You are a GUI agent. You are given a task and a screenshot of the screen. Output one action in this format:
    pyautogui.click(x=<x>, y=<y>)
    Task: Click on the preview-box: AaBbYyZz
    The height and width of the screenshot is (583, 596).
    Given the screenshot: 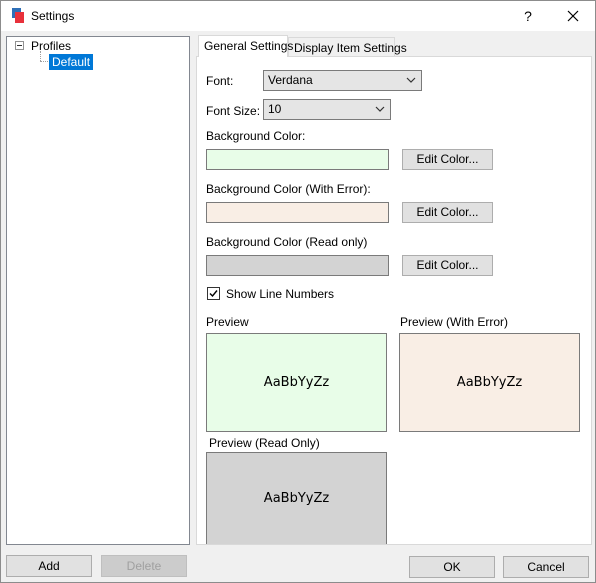 What is the action you would take?
    pyautogui.click(x=296, y=382)
    